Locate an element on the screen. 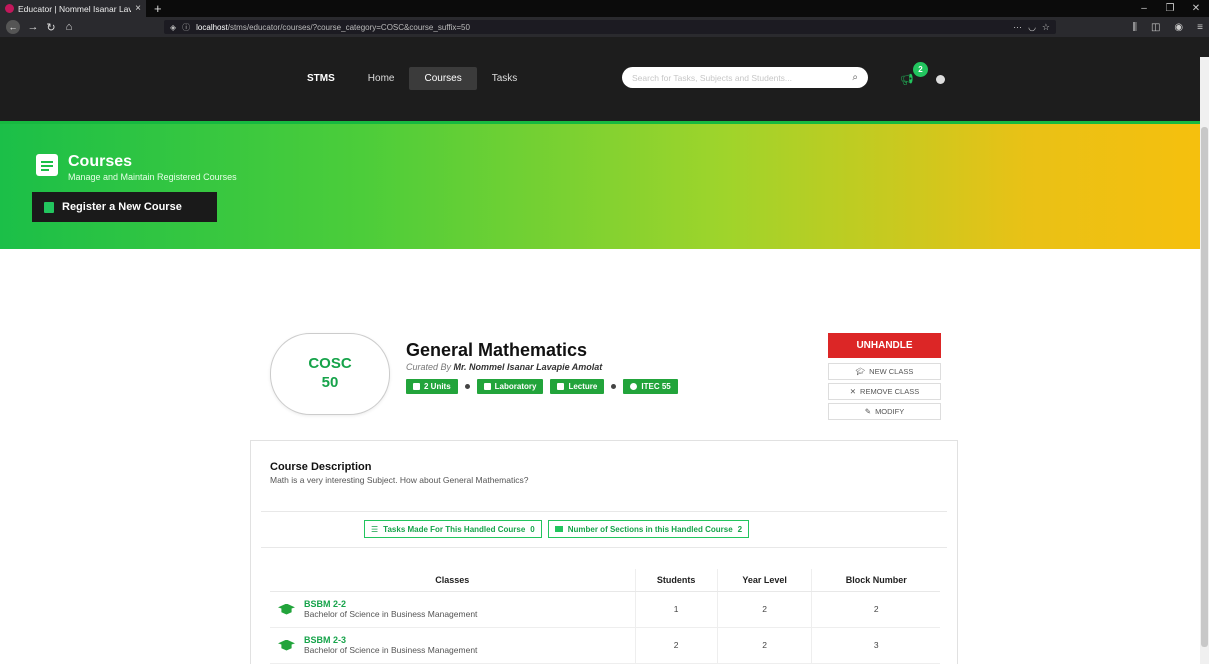  main-nav: STMS Home Courses Tasks is located at coordinates (414, 78).